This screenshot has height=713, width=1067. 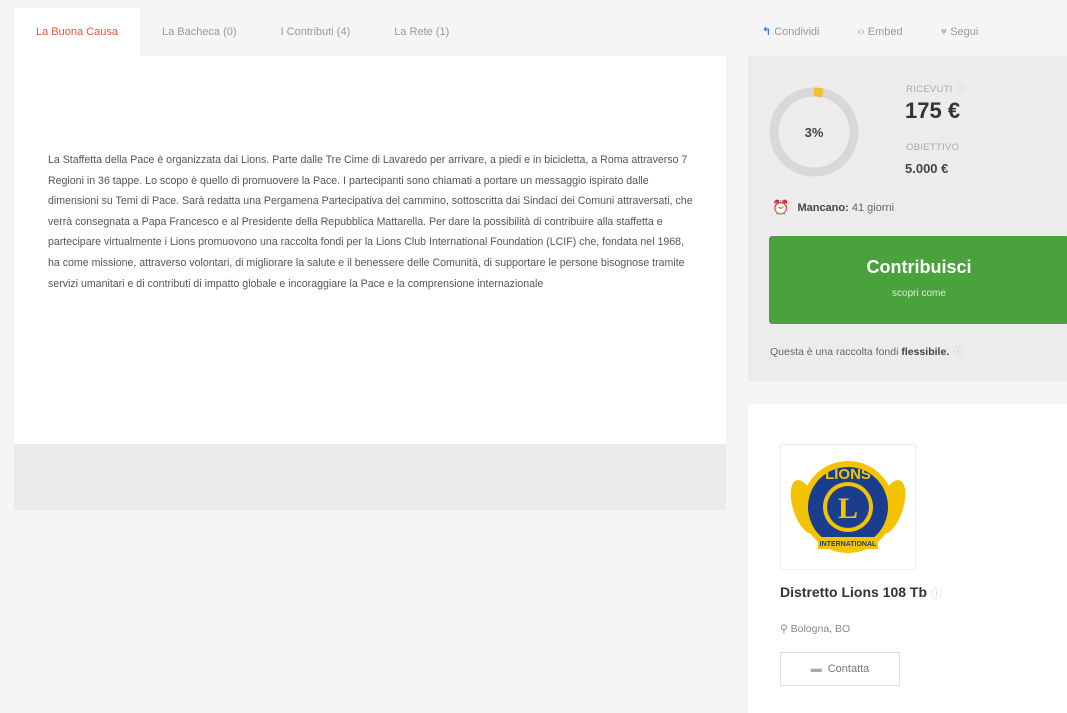 I want to click on tab-la-buona-causa: La Buona Causa, so click(x=77, y=32).